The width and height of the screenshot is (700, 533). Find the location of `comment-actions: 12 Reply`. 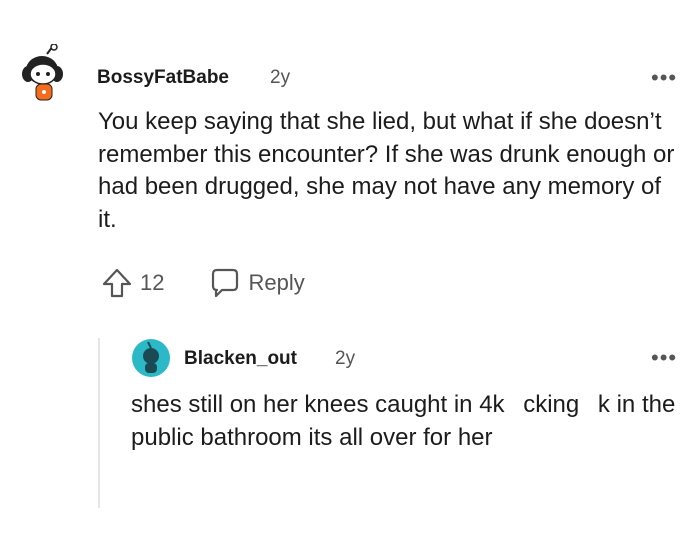

comment-actions: 12 Reply is located at coordinates (202, 283).